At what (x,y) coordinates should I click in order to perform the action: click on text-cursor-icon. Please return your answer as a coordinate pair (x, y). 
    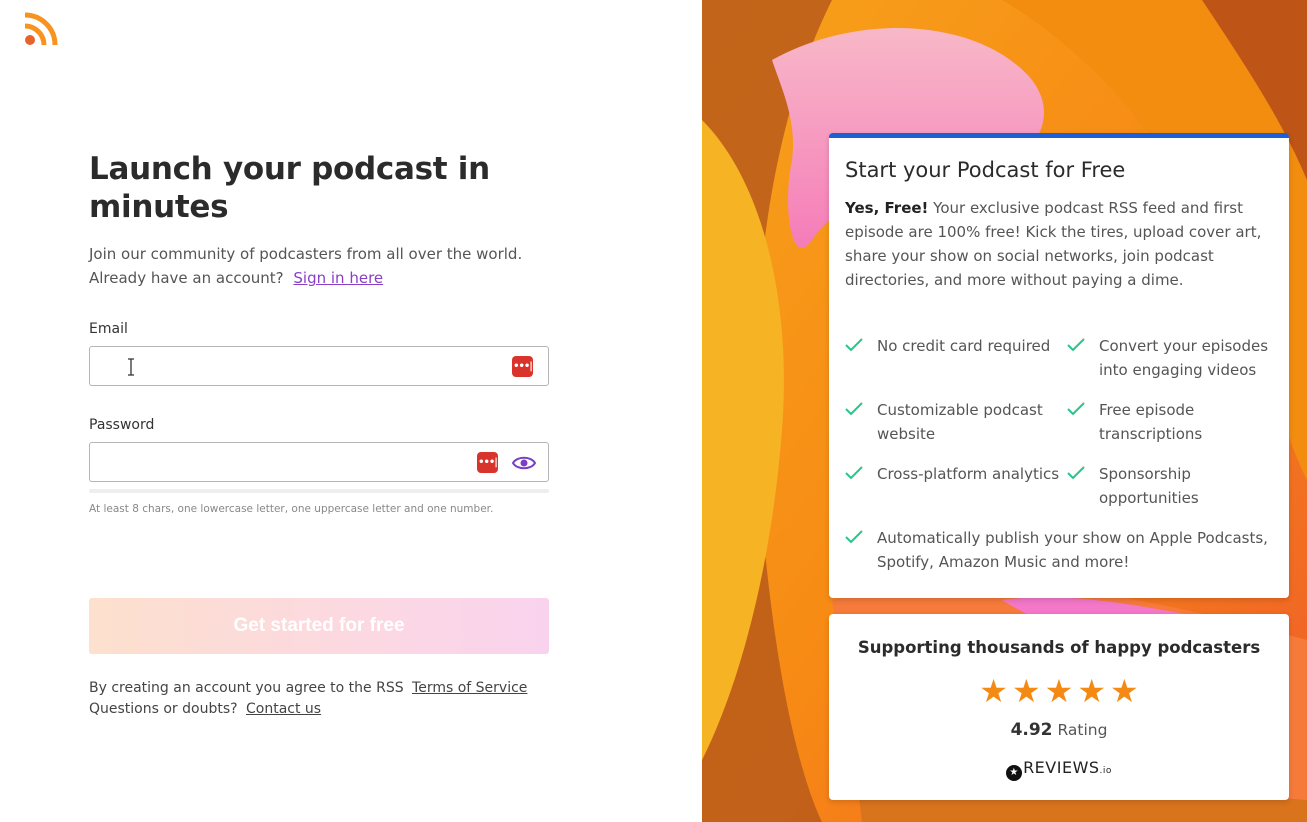
    Looking at the image, I should click on (131, 367).